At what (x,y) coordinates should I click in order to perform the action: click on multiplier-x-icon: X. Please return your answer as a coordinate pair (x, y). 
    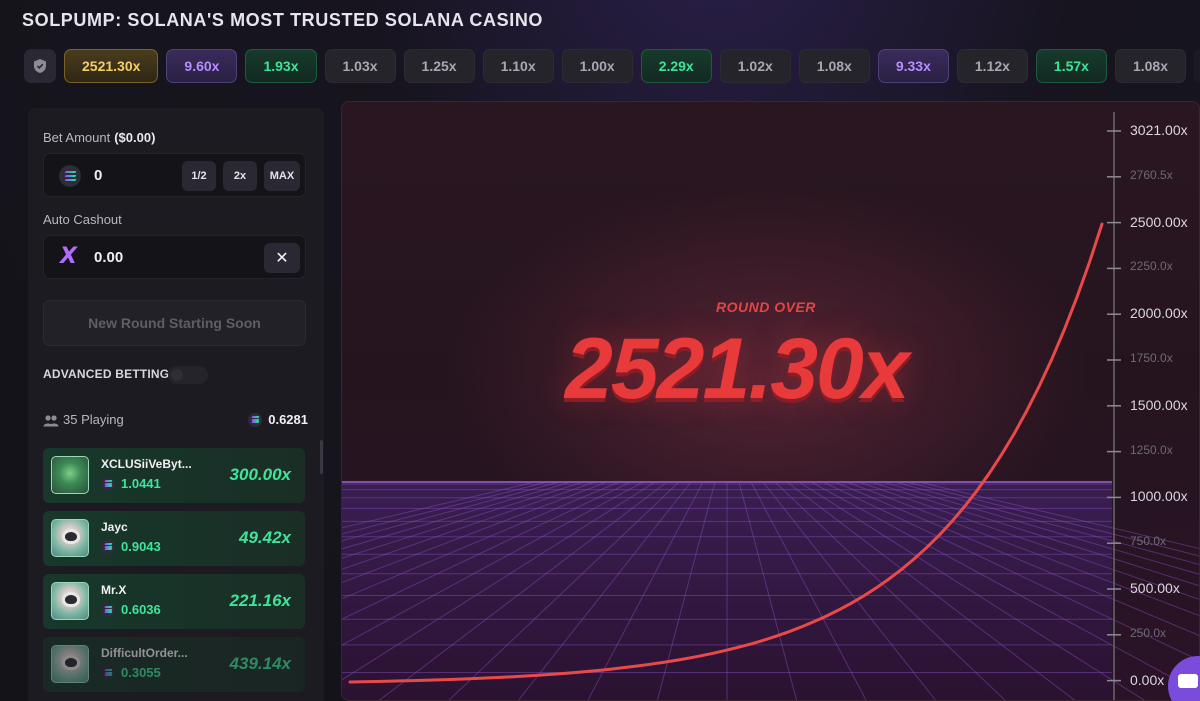
    Looking at the image, I should click on (68, 256).